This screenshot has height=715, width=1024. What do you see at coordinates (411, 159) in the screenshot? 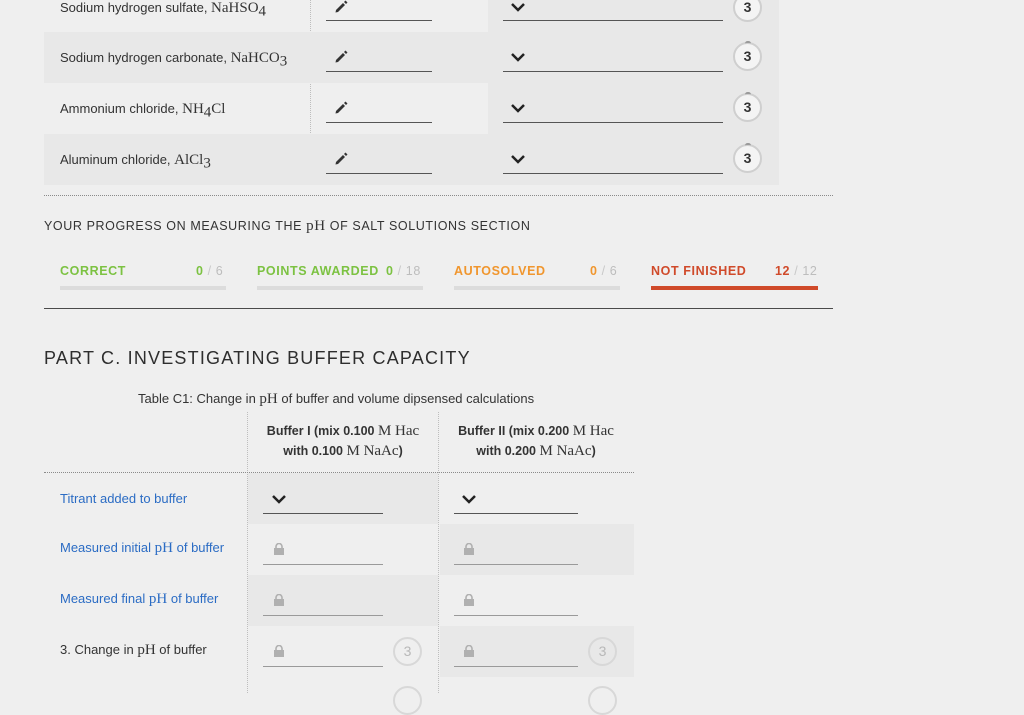
I see `salt-row: Aluminum chloride, AlCl3` at bounding box center [411, 159].